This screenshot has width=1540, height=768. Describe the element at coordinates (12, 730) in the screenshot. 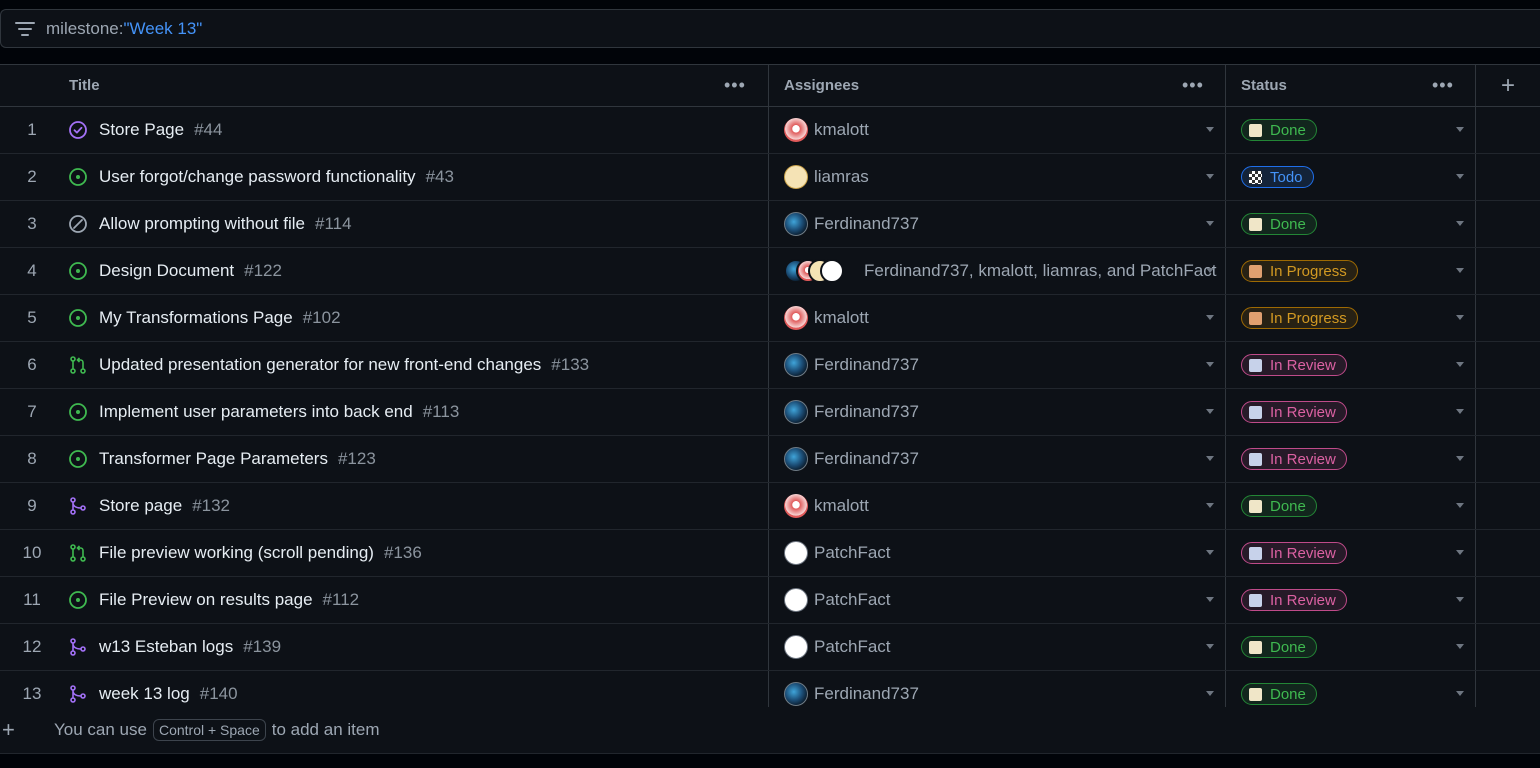

I see `add-item-plus-icon: +` at that location.